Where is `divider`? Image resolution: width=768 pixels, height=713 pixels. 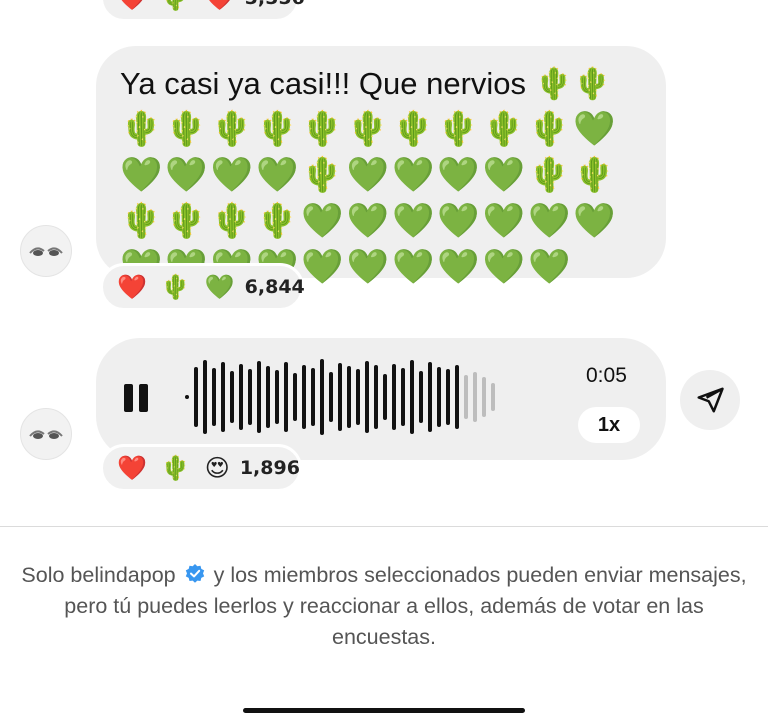 divider is located at coordinates (384, 526).